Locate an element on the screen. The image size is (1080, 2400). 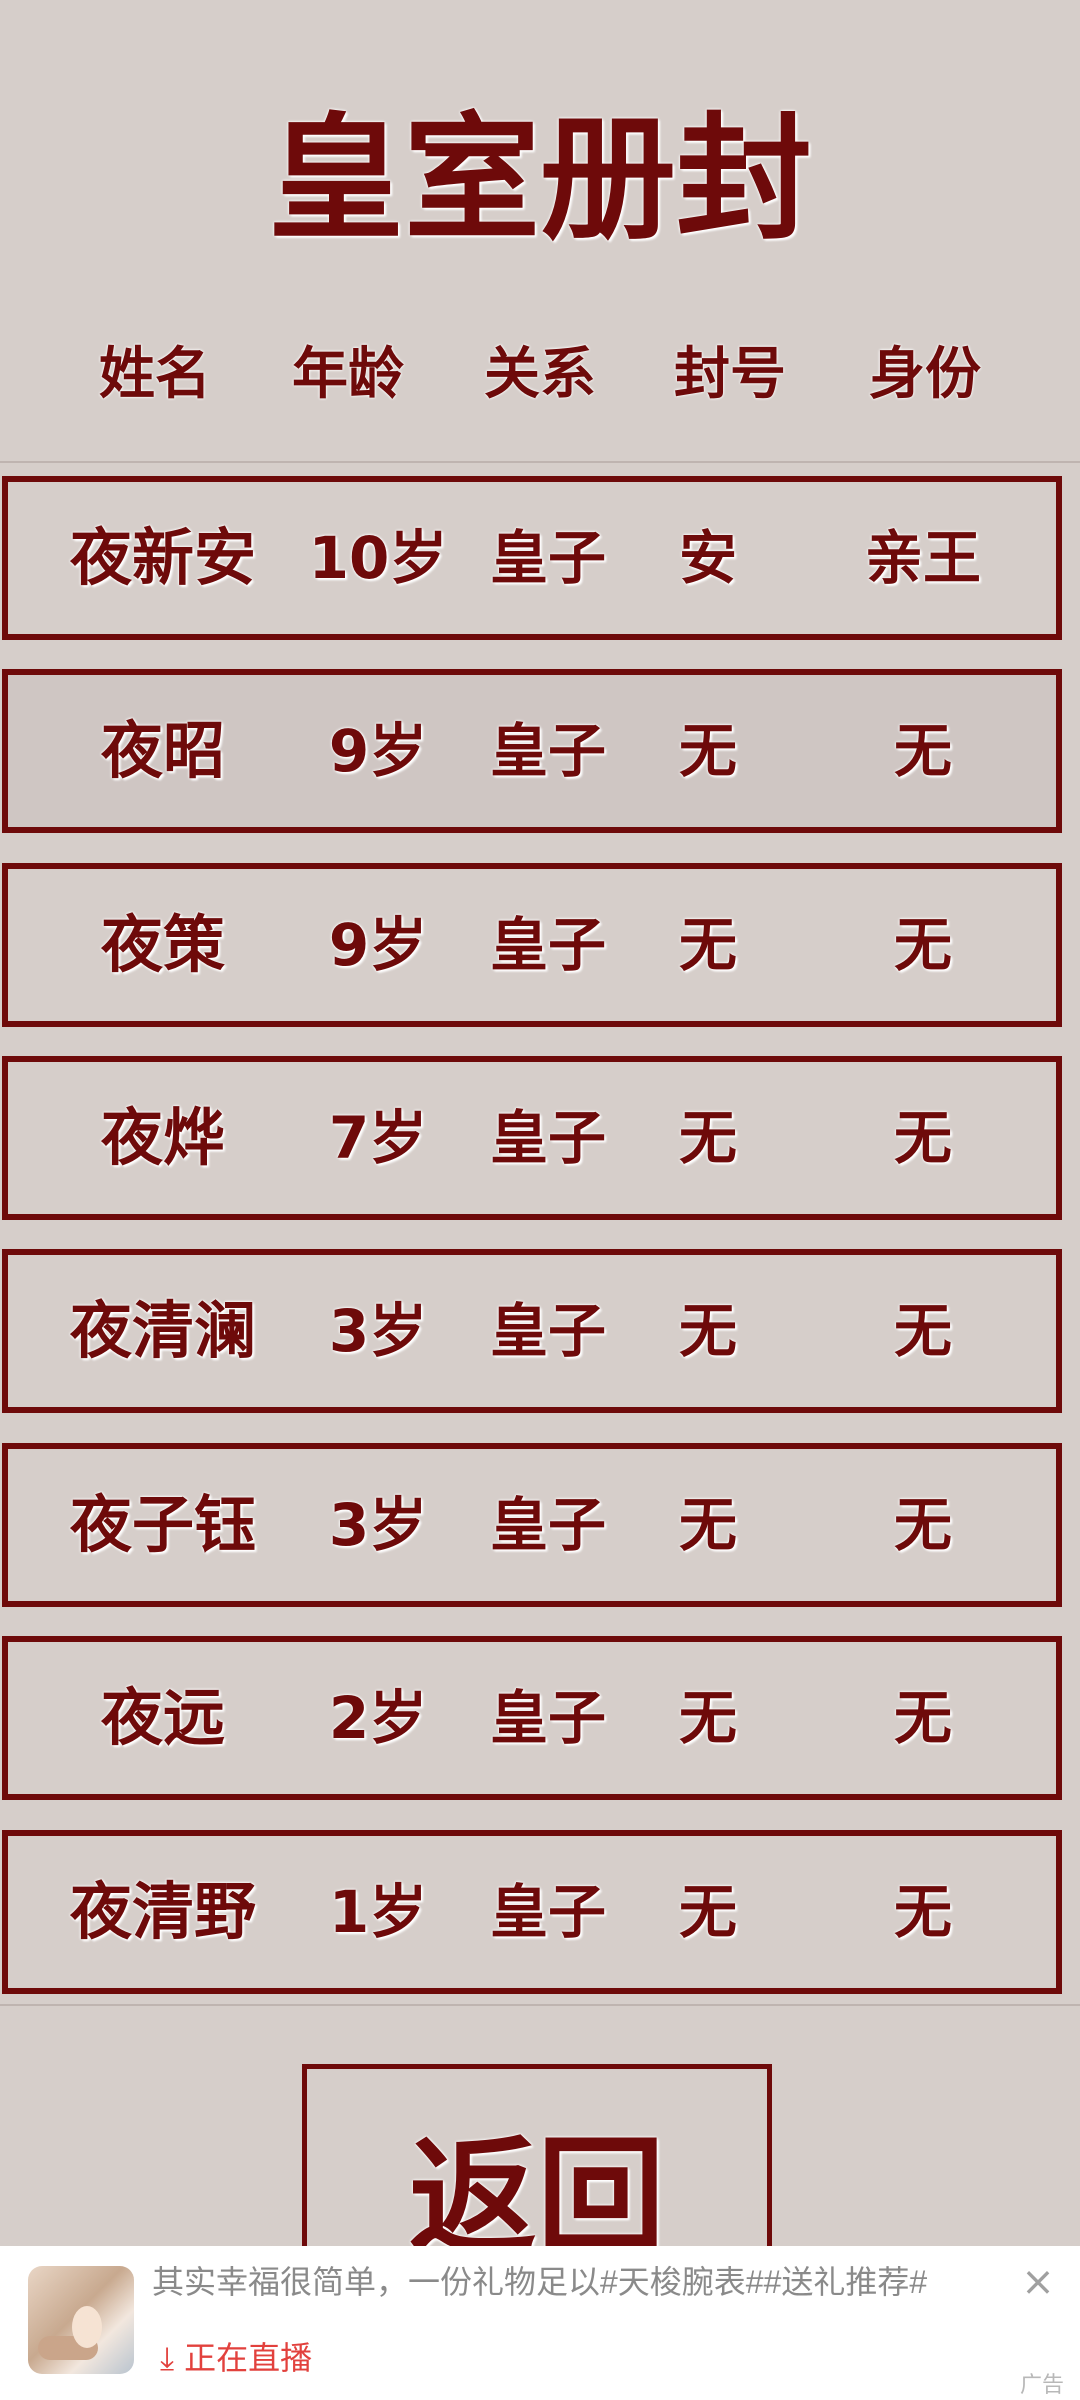
column-header-title: 封号 is located at coordinates (730, 374).